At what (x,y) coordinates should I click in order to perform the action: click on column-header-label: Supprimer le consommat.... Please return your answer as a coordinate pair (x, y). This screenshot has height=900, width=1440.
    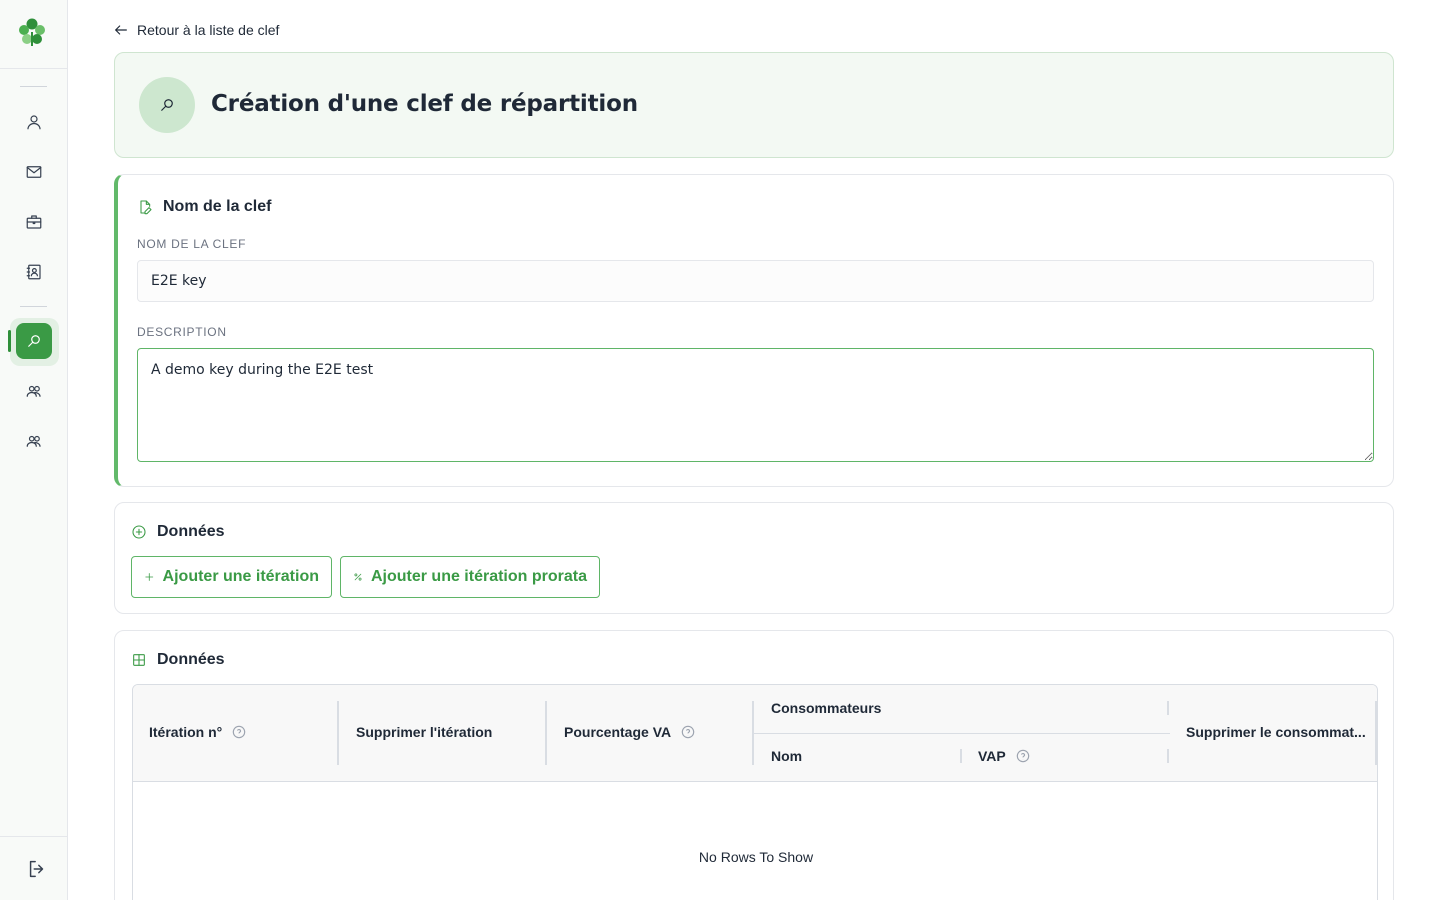
    Looking at the image, I should click on (1276, 732).